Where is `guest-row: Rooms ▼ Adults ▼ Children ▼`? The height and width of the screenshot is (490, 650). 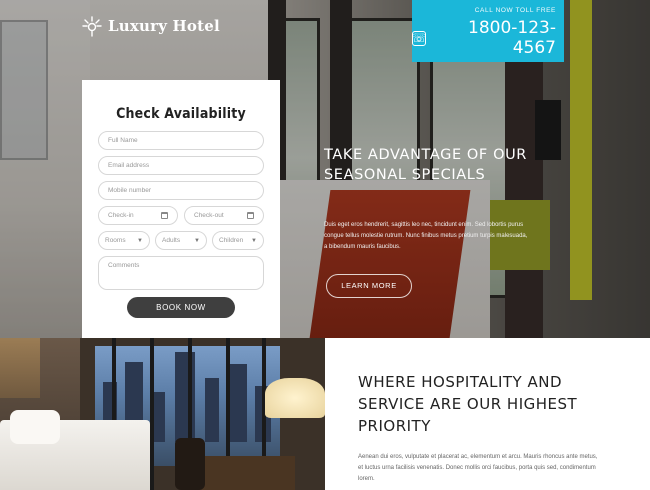 guest-row: Rooms ▼ Adults ▼ Children ▼ is located at coordinates (181, 243).